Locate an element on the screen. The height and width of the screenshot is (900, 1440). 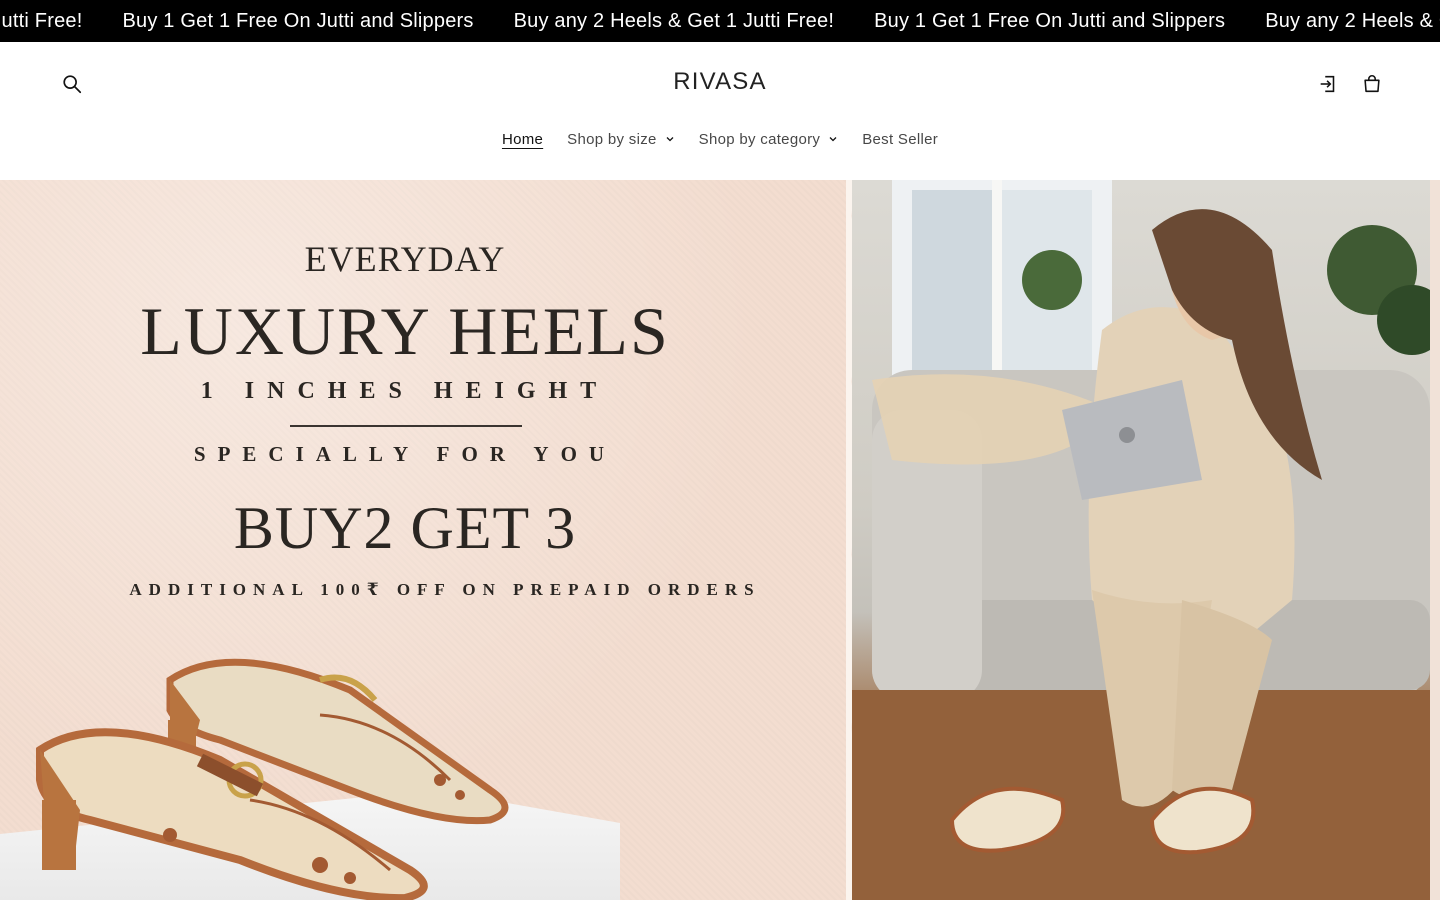
nav-item-best-seller: Best Seller is located at coordinates (900, 139).